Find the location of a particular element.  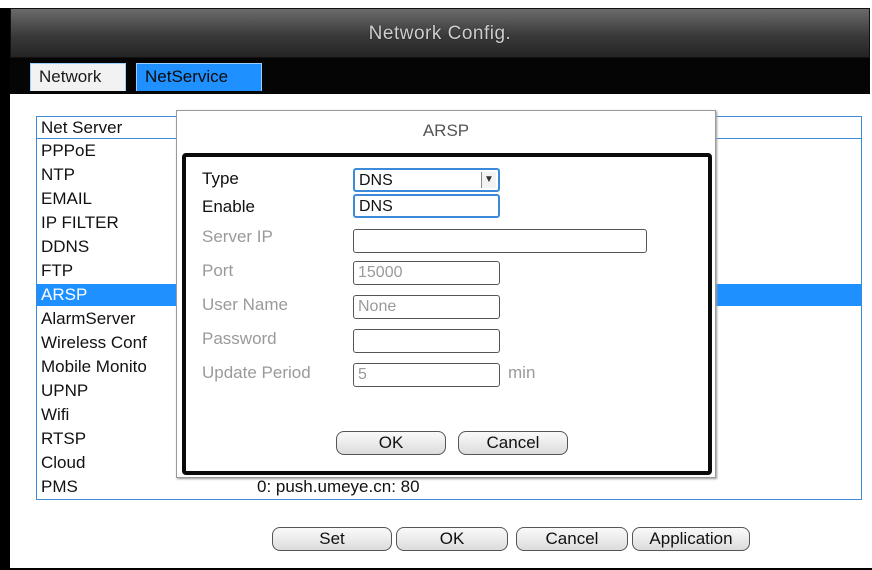

set-button: Set is located at coordinates (332, 539).